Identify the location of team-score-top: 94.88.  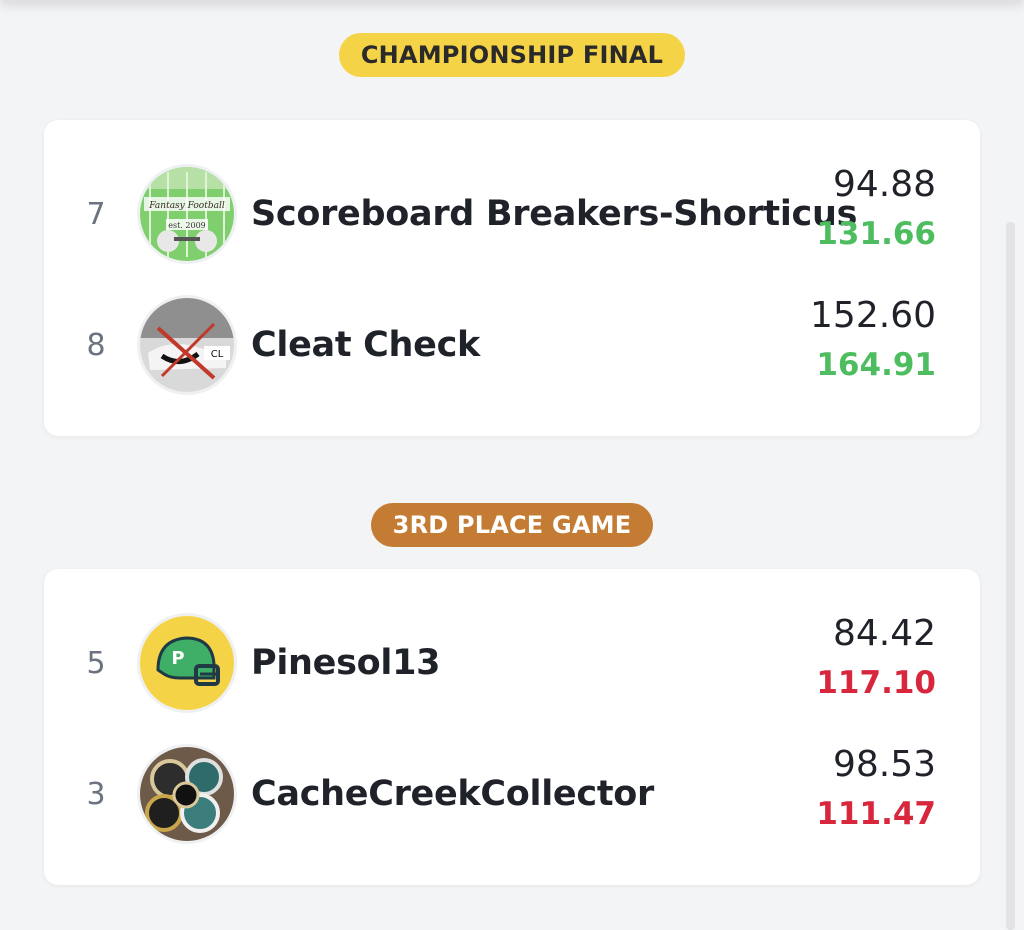
(884, 184).